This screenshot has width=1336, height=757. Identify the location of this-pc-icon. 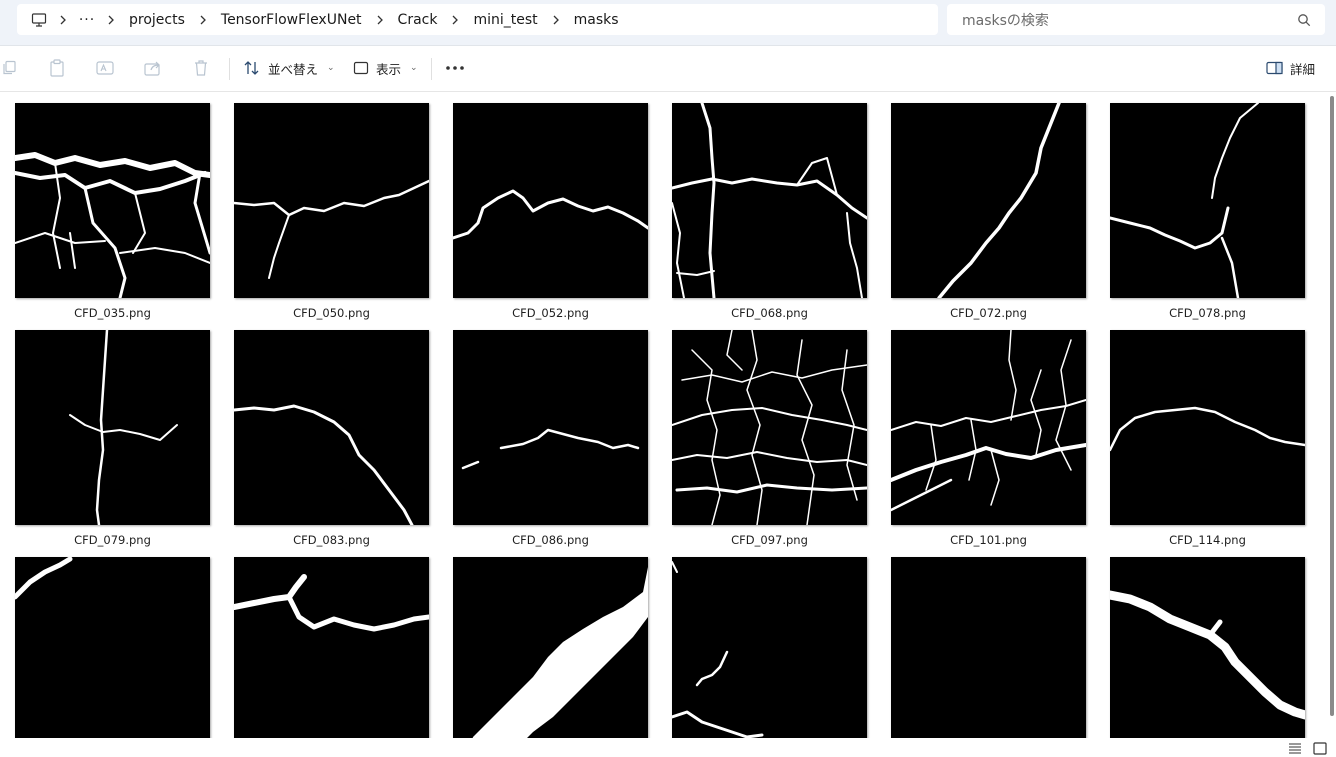
(39, 20).